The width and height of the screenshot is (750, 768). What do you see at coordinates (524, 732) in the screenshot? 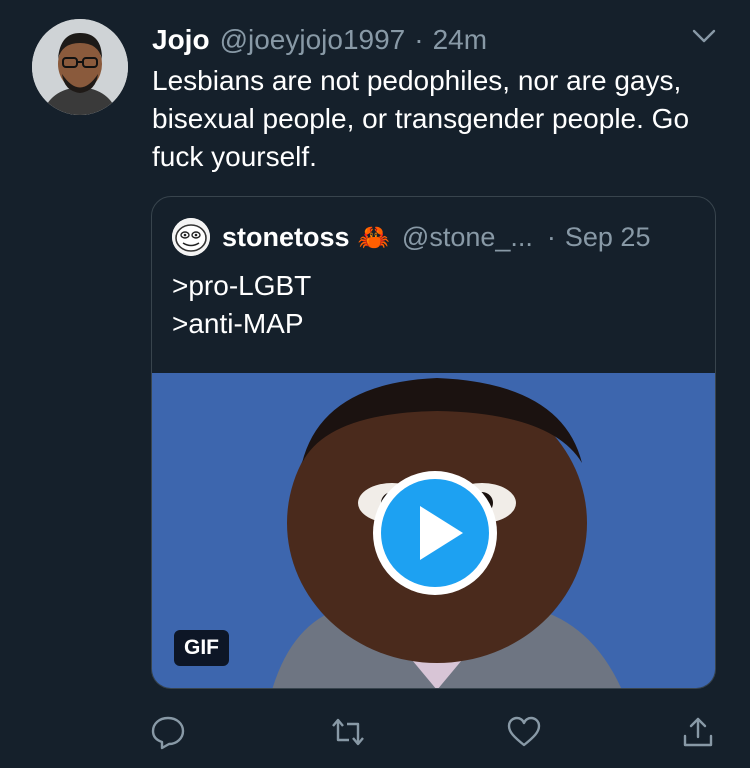
I see `like-icon` at bounding box center [524, 732].